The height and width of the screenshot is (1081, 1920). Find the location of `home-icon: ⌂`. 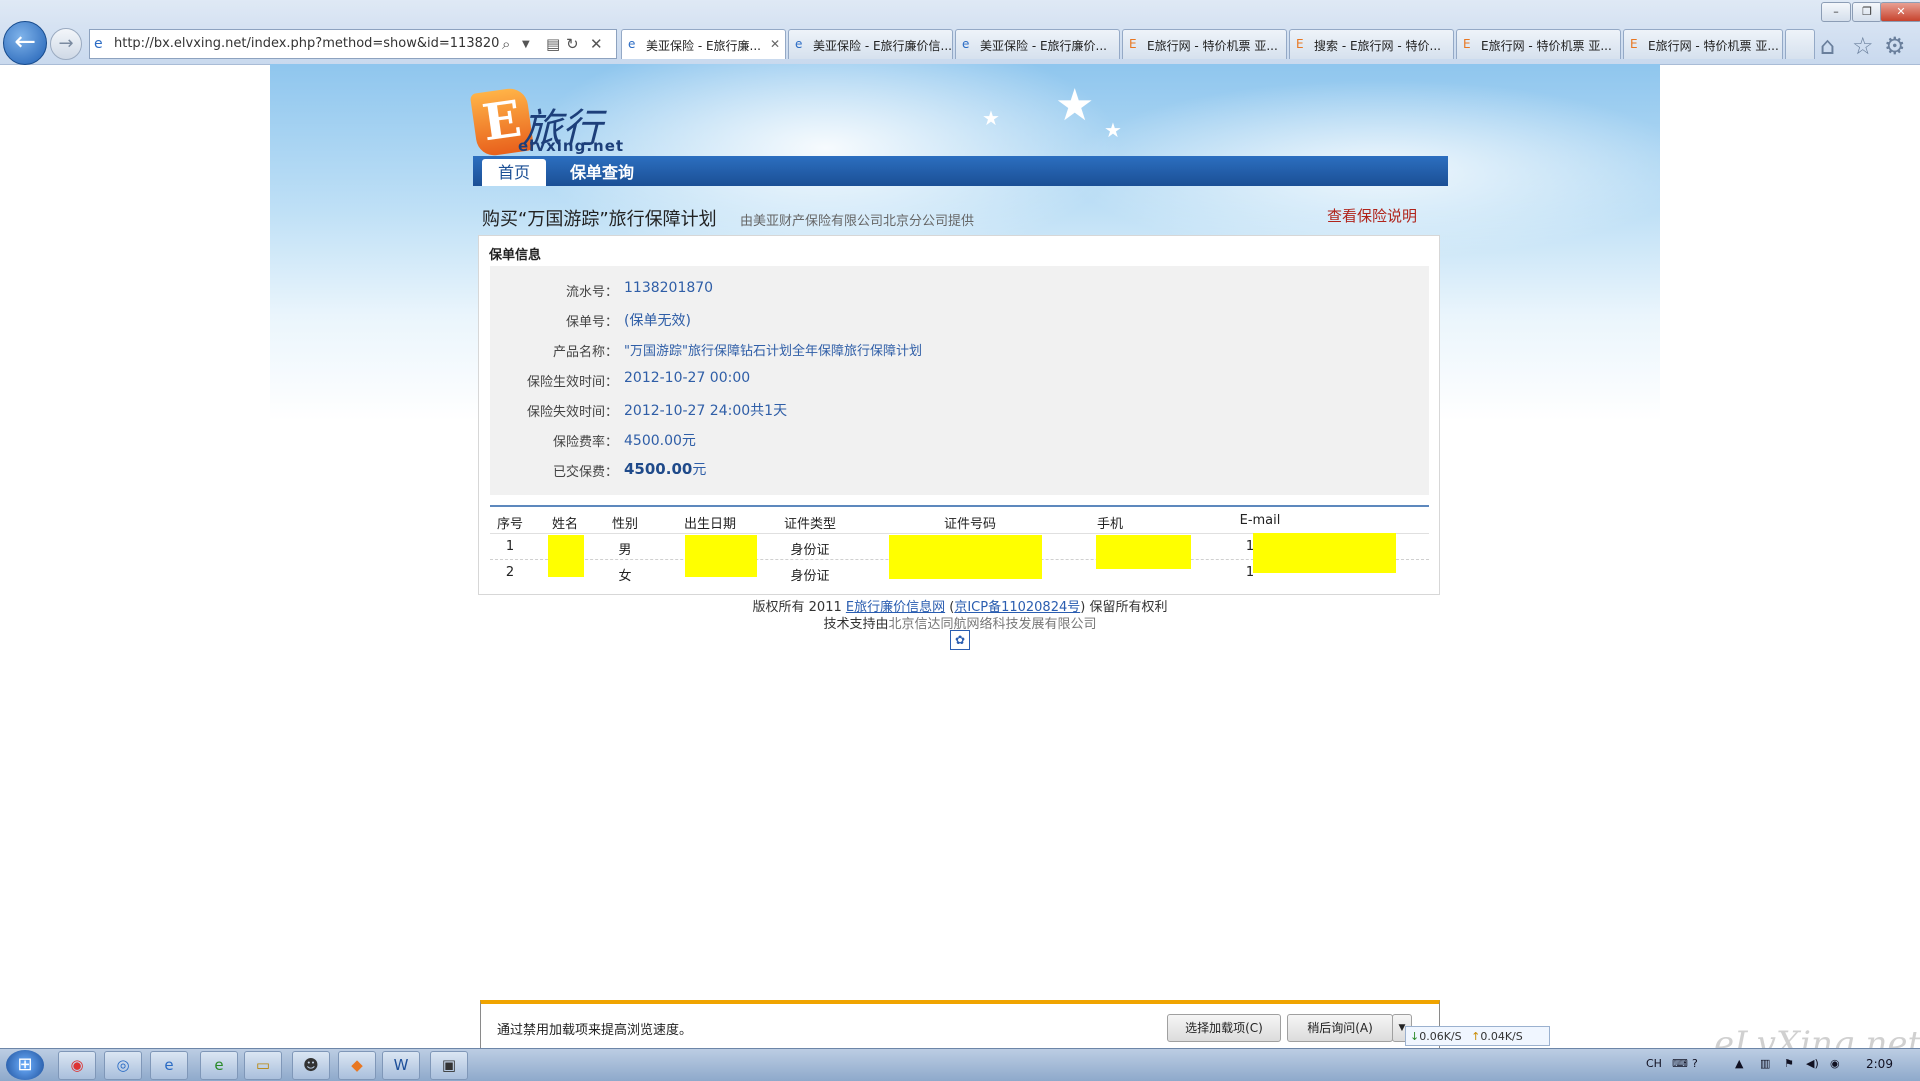

home-icon: ⌂ is located at coordinates (1827, 46).